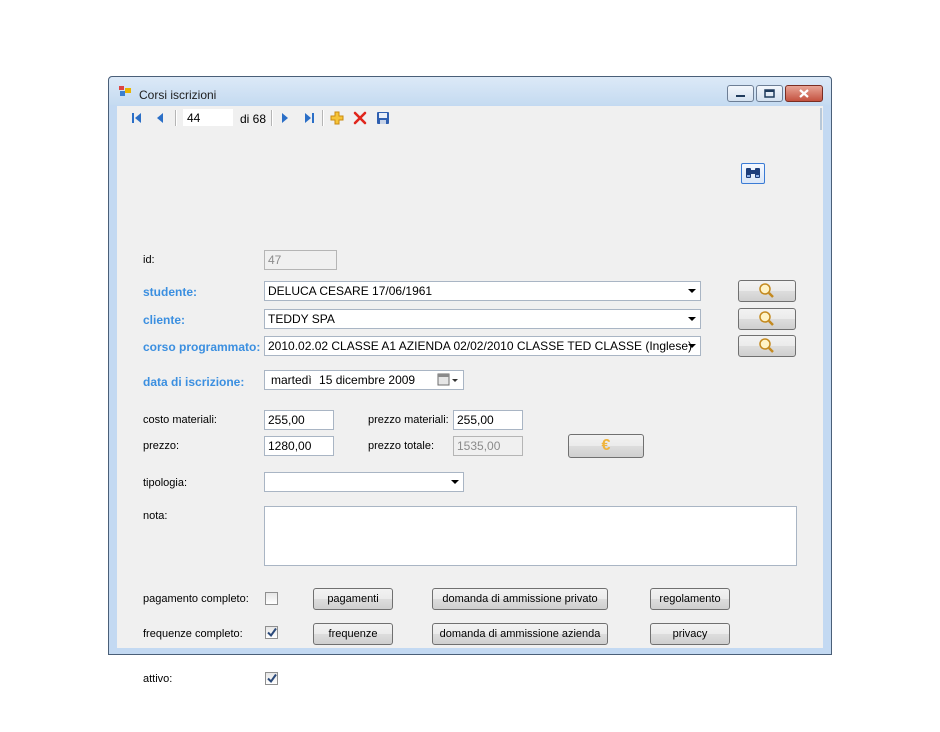 The image size is (940, 732). What do you see at coordinates (285, 118) in the screenshot?
I see `next-record-icon` at bounding box center [285, 118].